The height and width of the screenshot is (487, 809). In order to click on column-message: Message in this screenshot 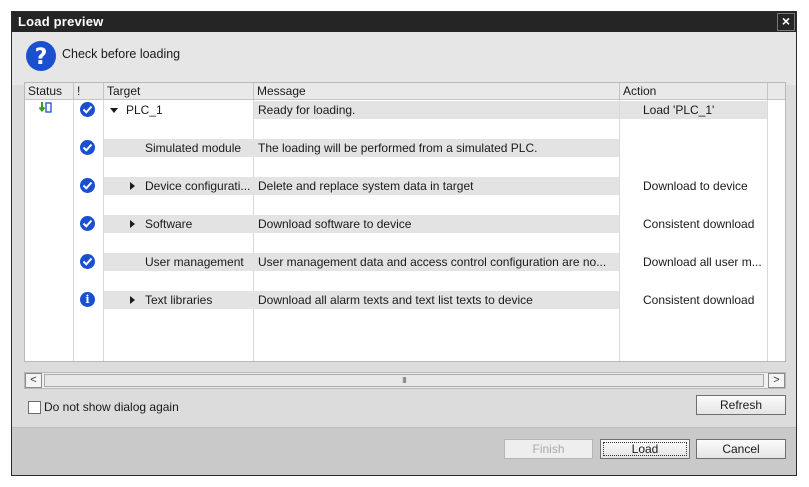, I will do `click(437, 91)`.